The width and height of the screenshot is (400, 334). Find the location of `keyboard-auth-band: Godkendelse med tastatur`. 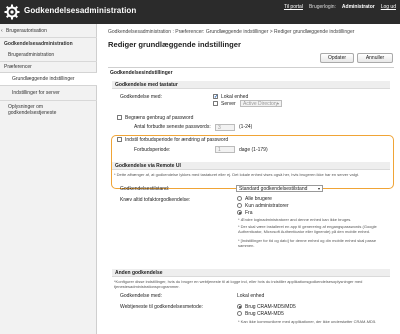

keyboard-auth-band: Godkendelse med tastatur is located at coordinates (251, 85).